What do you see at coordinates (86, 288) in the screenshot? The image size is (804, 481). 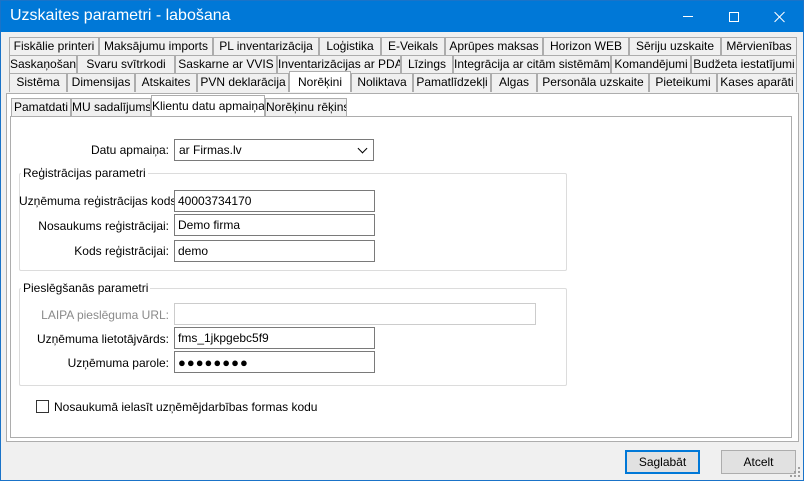 I see `pieslegsanas-group-title: Pieslēgšanās parametri` at bounding box center [86, 288].